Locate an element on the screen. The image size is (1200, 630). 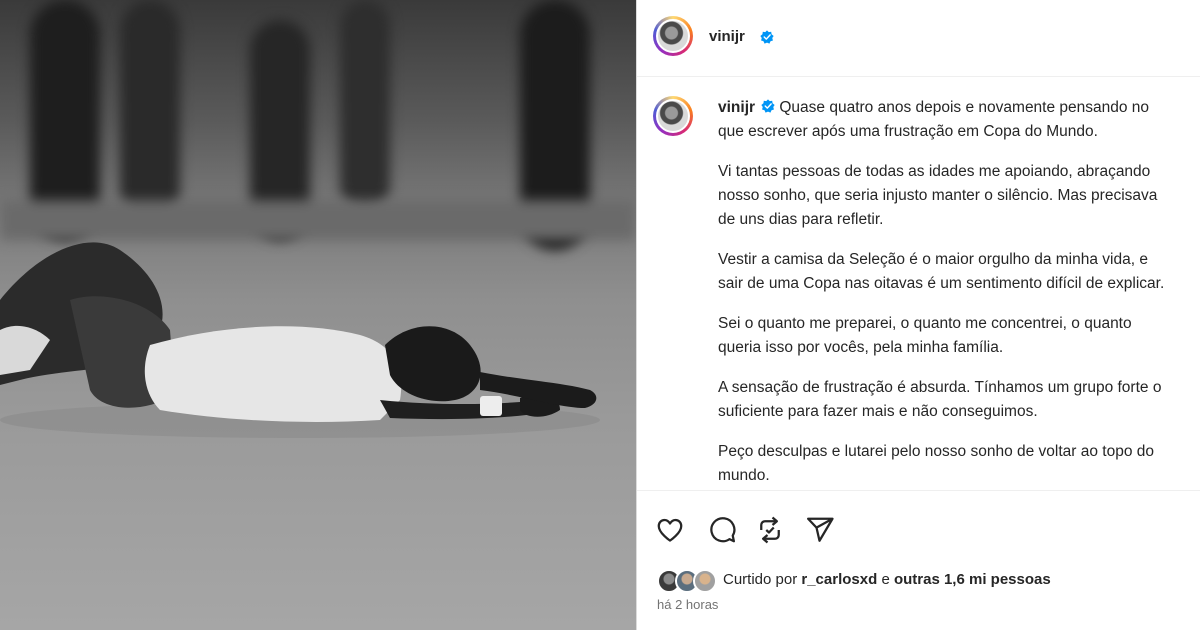
post-timestamp: há 2 horas is located at coordinates (687, 604).